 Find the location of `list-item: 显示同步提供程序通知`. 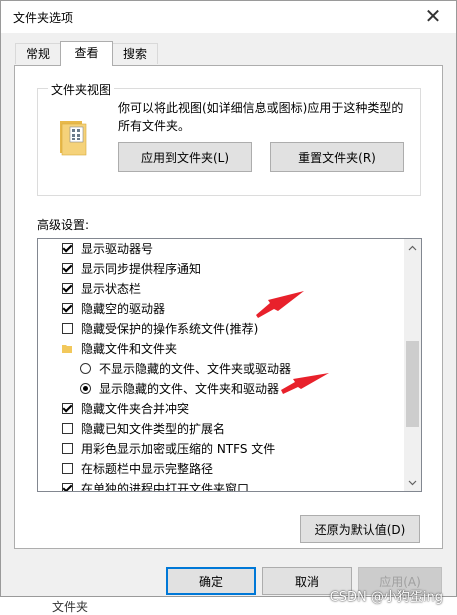

list-item: 显示同步提供程序通知 is located at coordinates (221, 268).